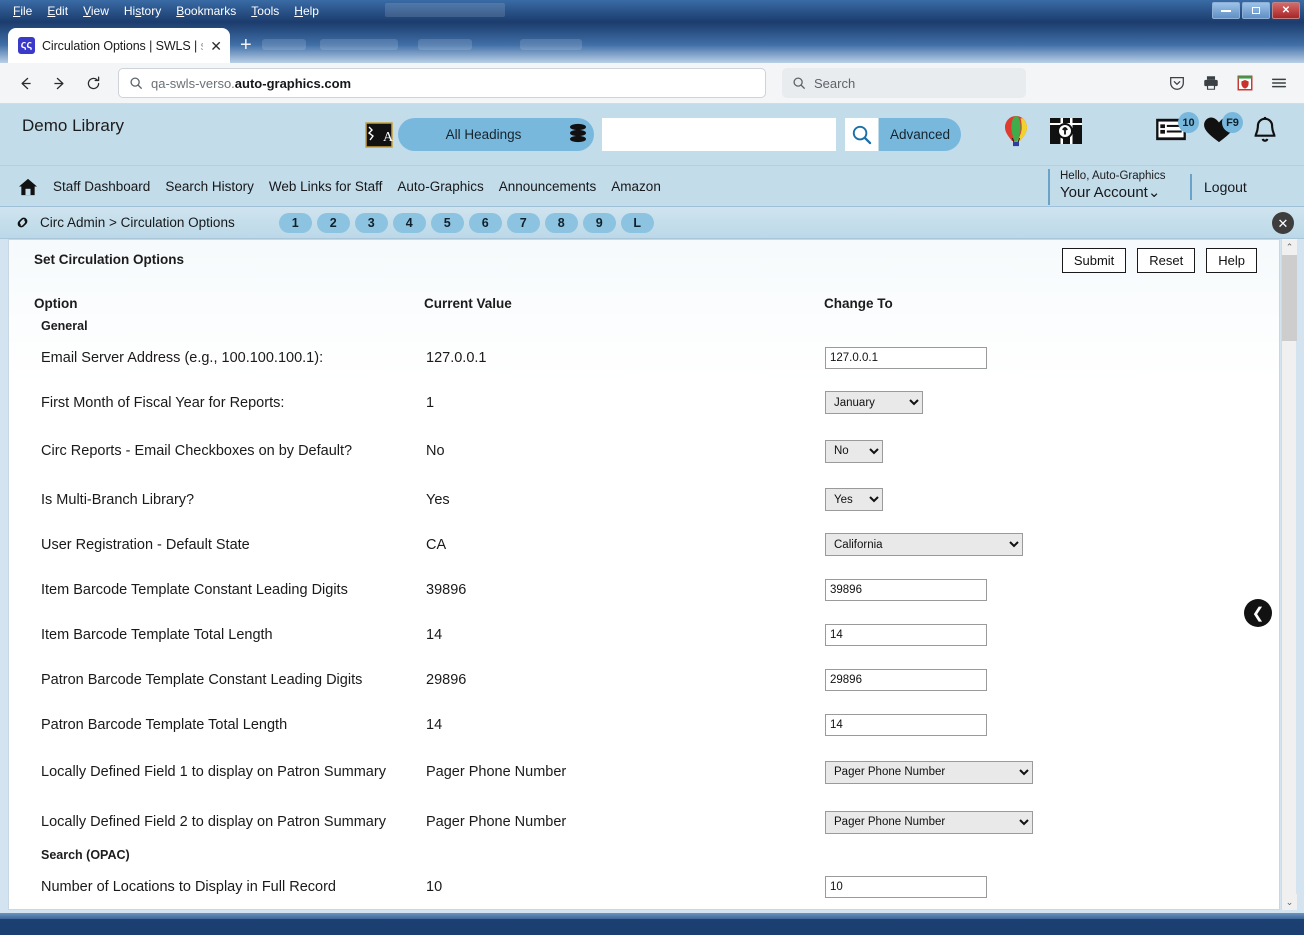 This screenshot has width=1304, height=935. What do you see at coordinates (719, 134) in the screenshot?
I see `search-input` at bounding box center [719, 134].